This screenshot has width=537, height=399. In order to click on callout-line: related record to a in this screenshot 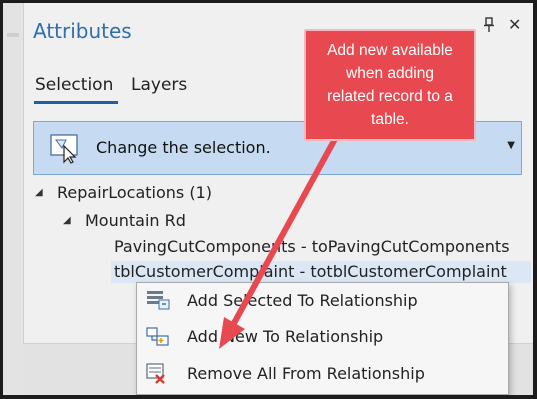, I will do `click(390, 96)`.